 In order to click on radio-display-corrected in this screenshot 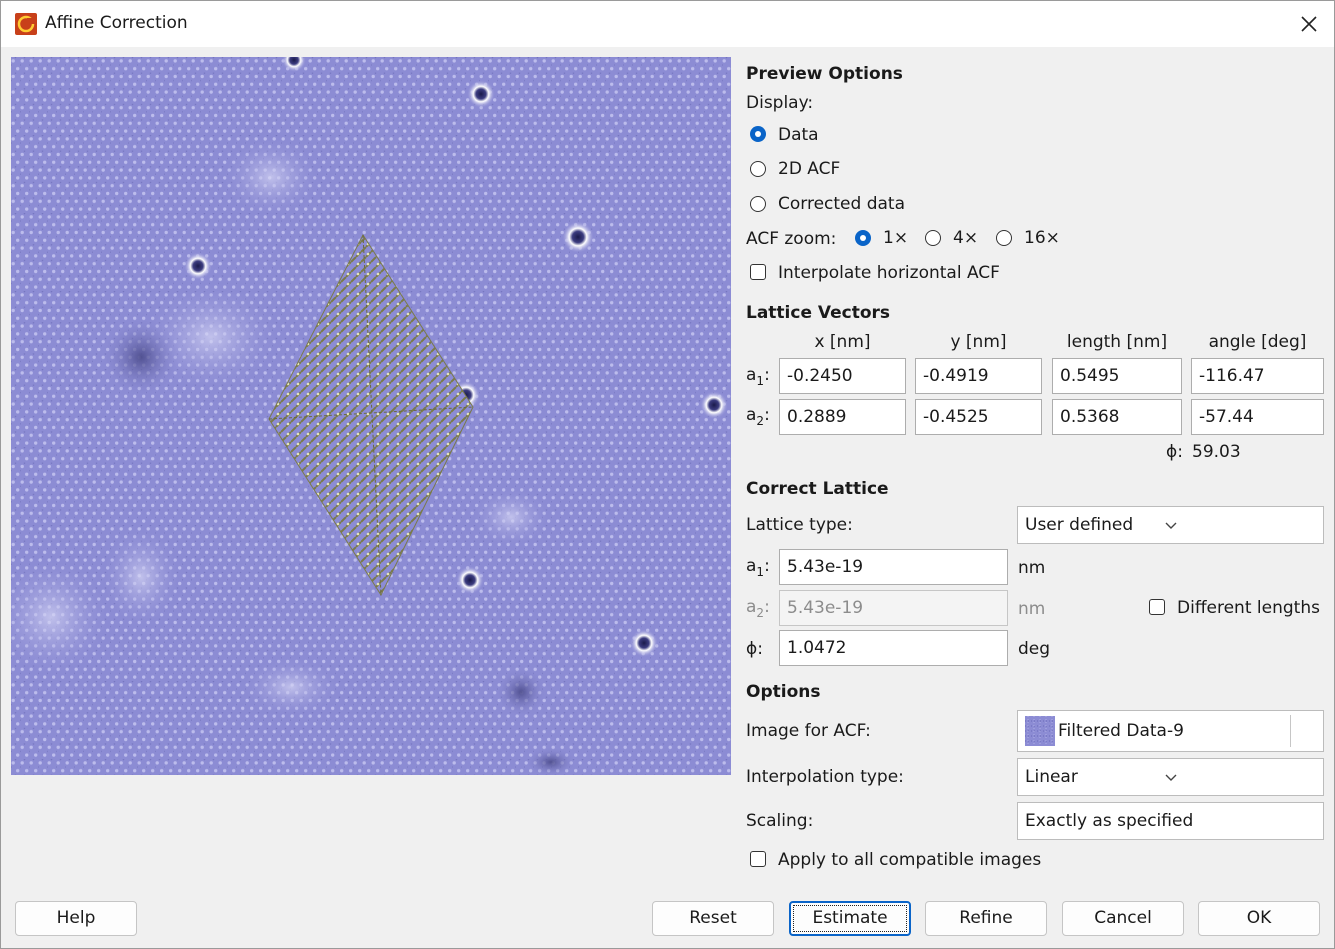, I will do `click(758, 204)`.